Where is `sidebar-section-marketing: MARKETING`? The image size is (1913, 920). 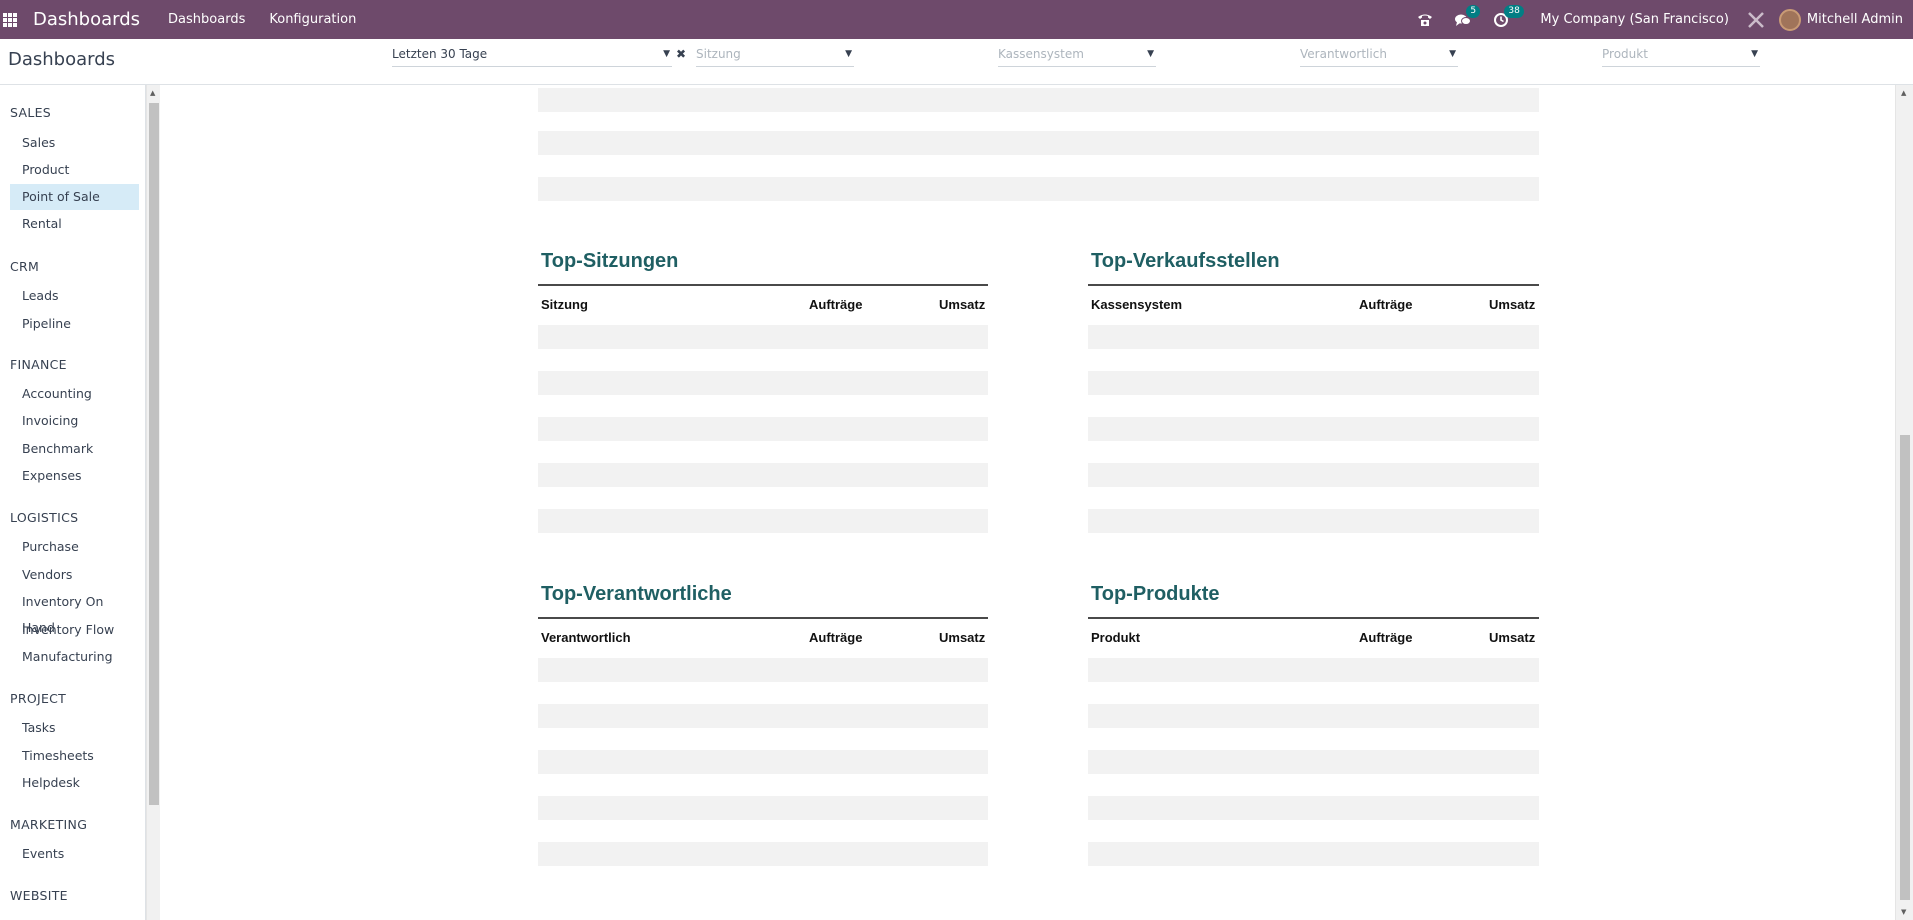 sidebar-section-marketing: MARKETING is located at coordinates (49, 824).